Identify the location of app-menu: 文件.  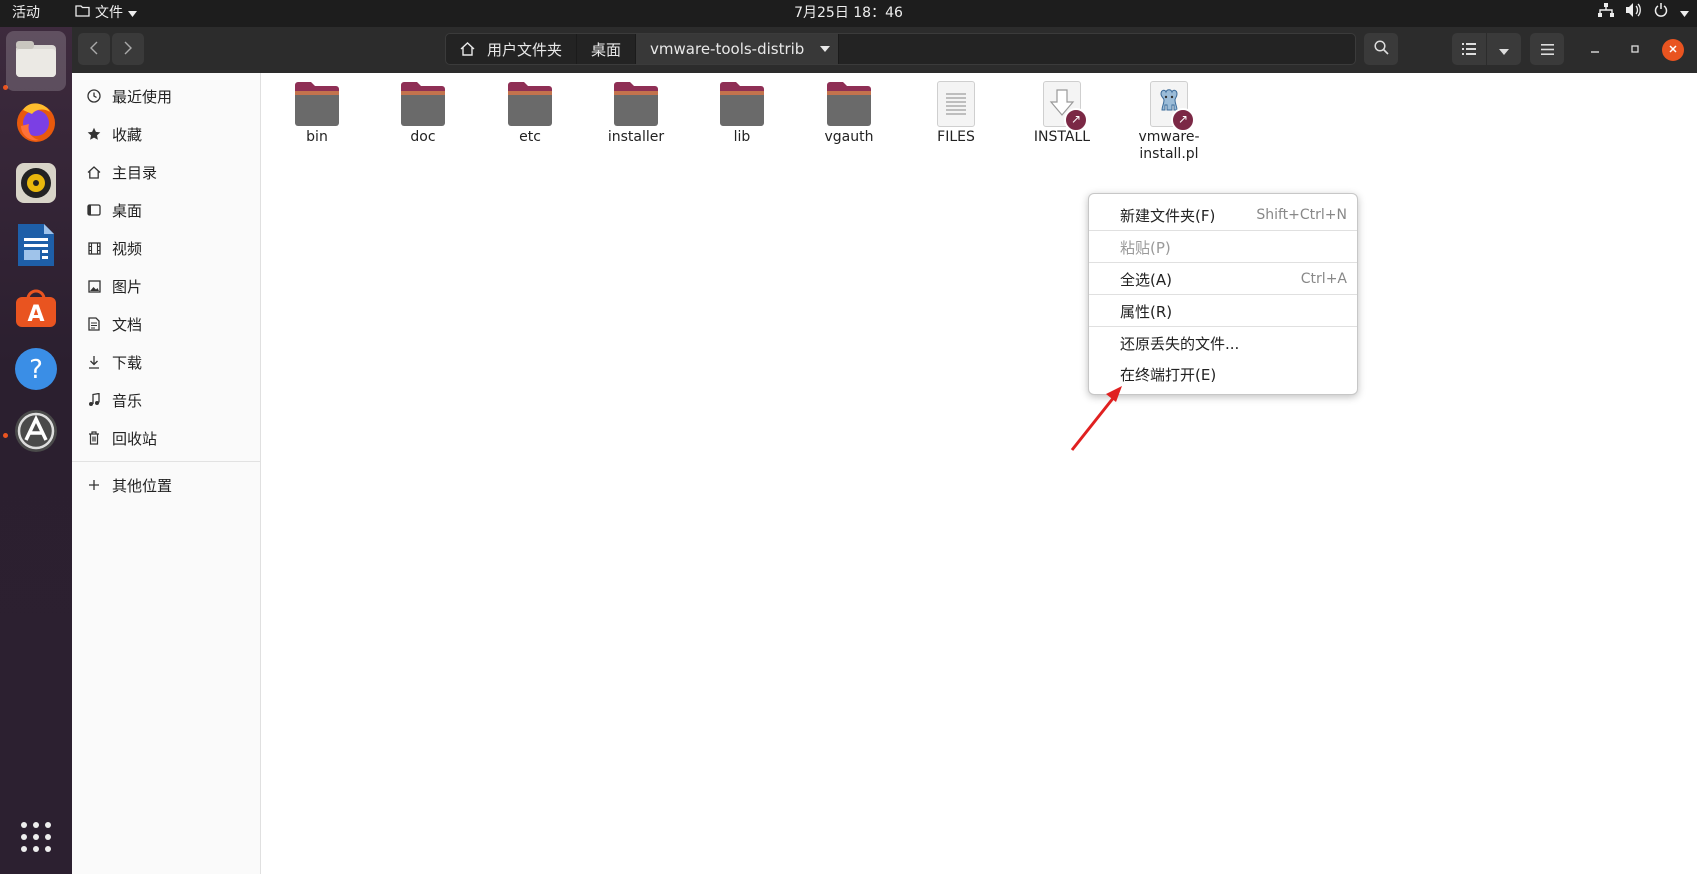
(106, 13).